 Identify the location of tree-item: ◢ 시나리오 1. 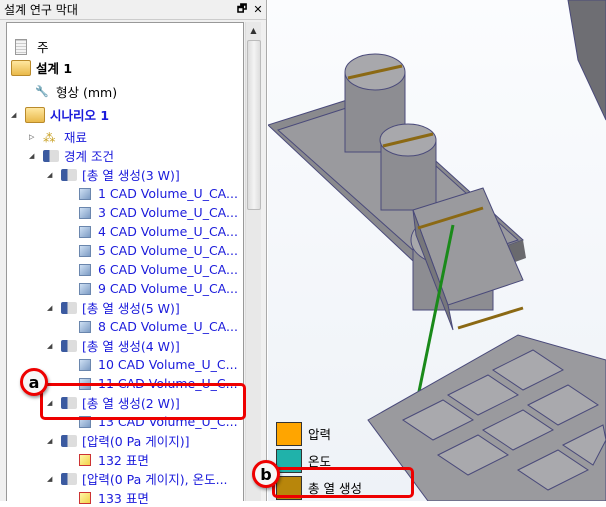
(60, 114).